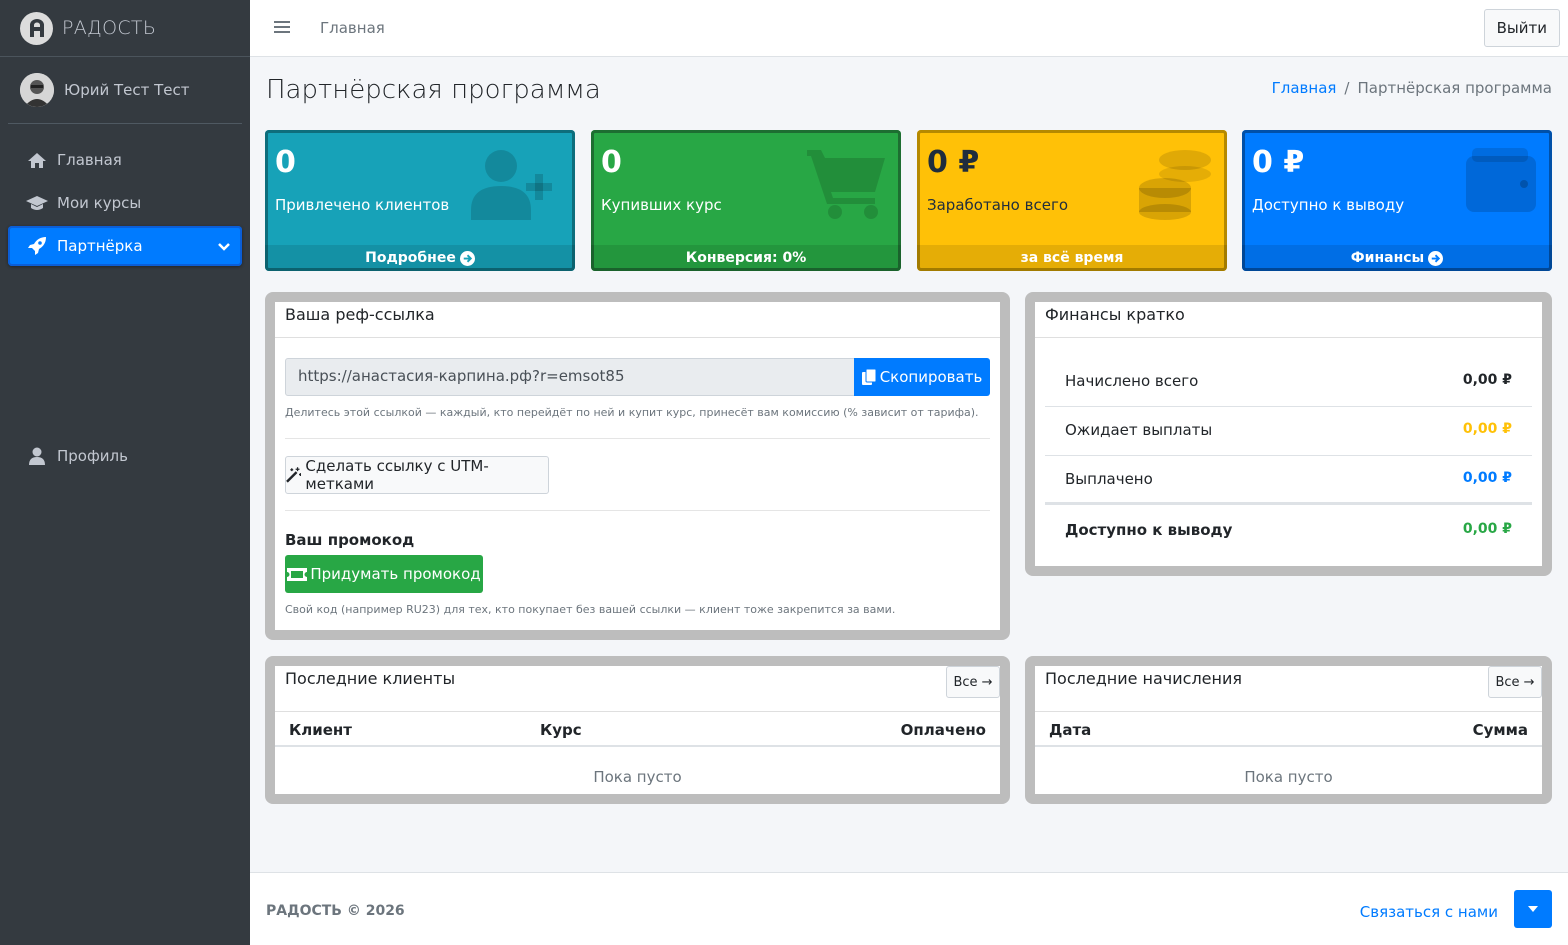  Describe the element at coordinates (909, 28) in the screenshot. I see `top-navbar: Главная Выйти` at that location.